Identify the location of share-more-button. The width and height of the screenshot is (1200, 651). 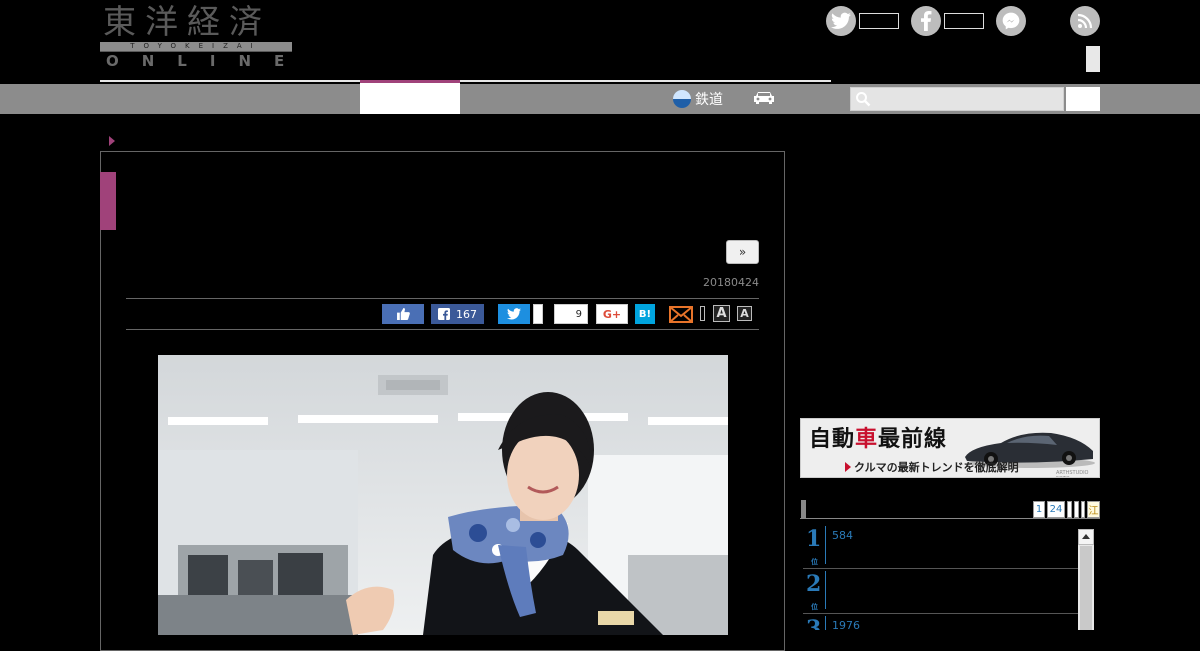
(702, 313).